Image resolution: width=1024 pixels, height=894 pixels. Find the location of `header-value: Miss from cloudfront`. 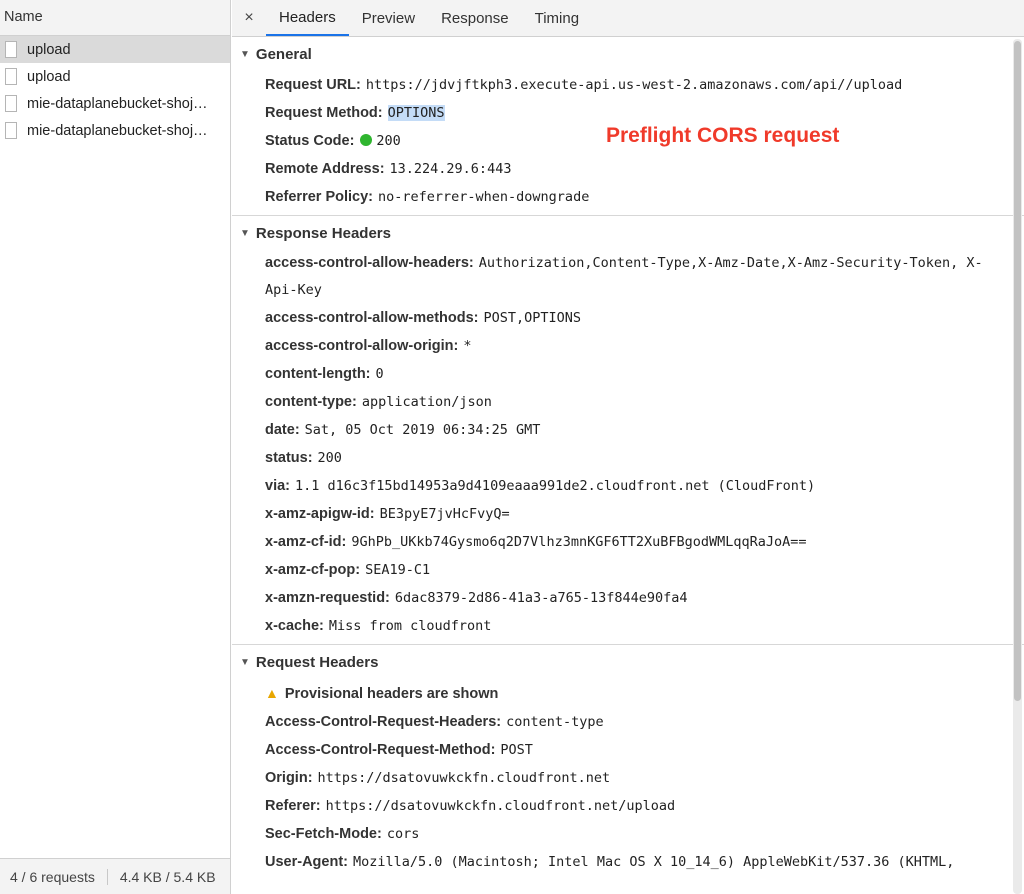

header-value: Miss from cloudfront is located at coordinates (410, 626).